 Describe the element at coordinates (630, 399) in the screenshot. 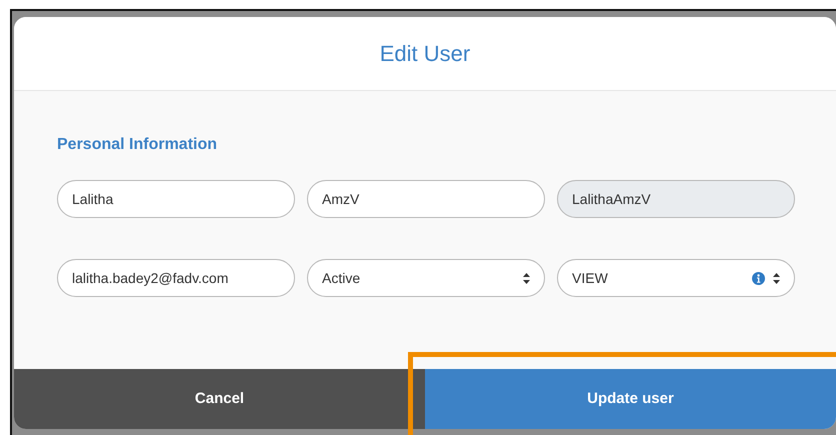

I see `update-button: Update user` at that location.